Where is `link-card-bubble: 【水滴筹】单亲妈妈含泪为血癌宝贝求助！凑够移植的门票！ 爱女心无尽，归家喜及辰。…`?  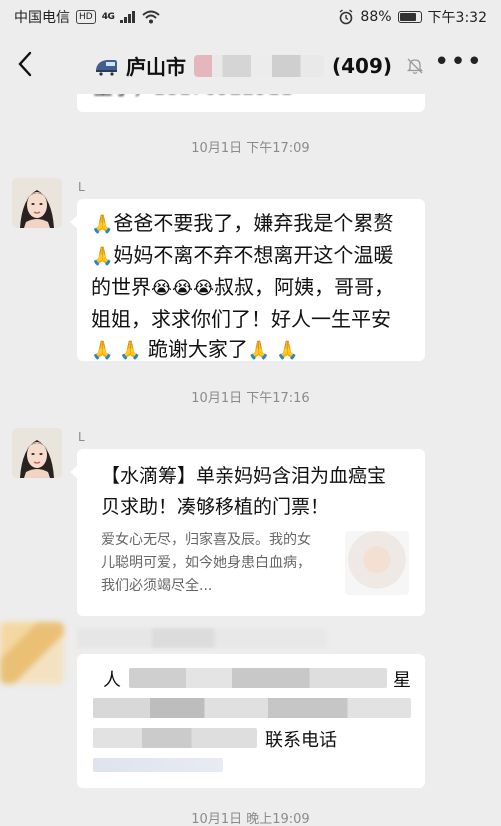 link-card-bubble: 【水滴筹】单亲妈妈含泪为血癌宝贝求助！凑够移植的门票！ 爱女心无尽，归家喜及辰。… is located at coordinates (247, 532).